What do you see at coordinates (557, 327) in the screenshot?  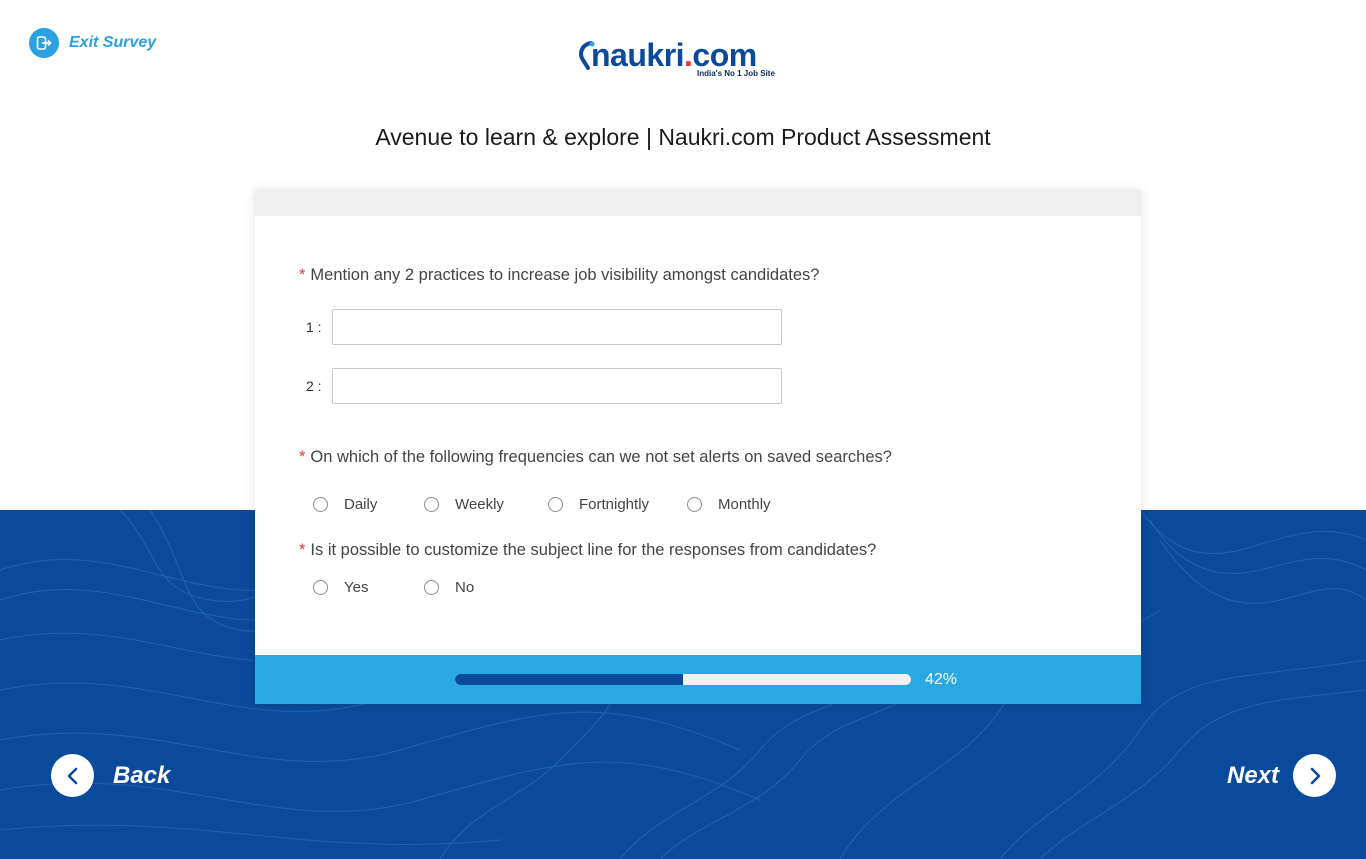 I see `practice-1-input` at bounding box center [557, 327].